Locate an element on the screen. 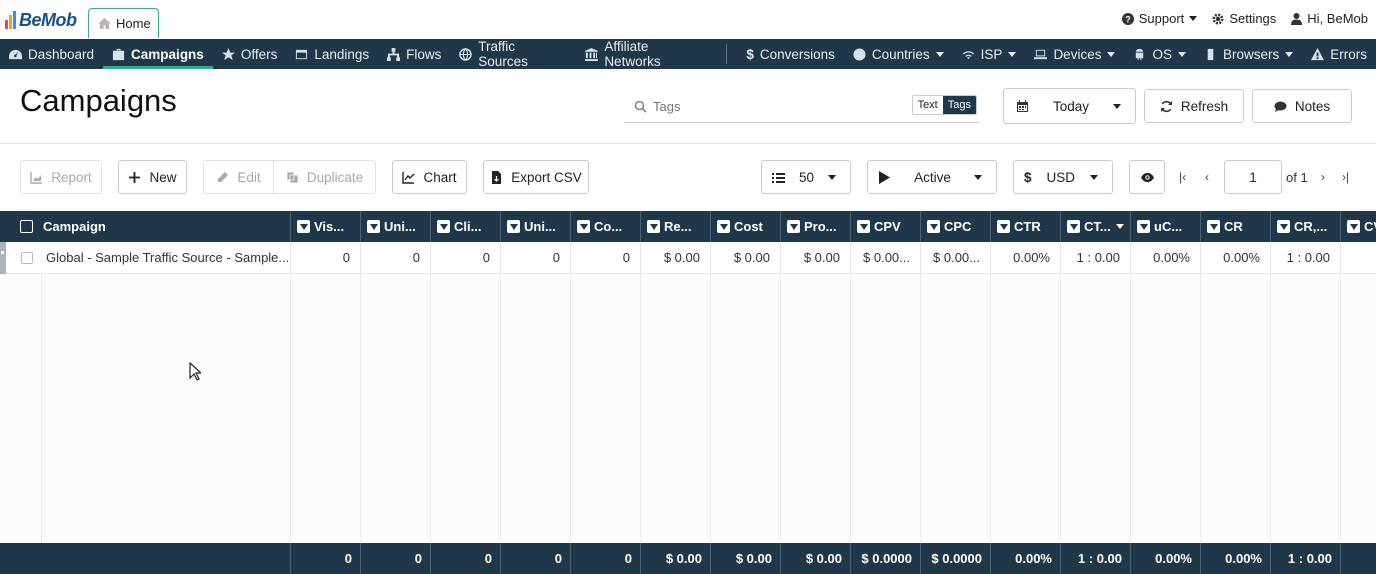  nav-devices-label: Devices is located at coordinates (1077, 54).